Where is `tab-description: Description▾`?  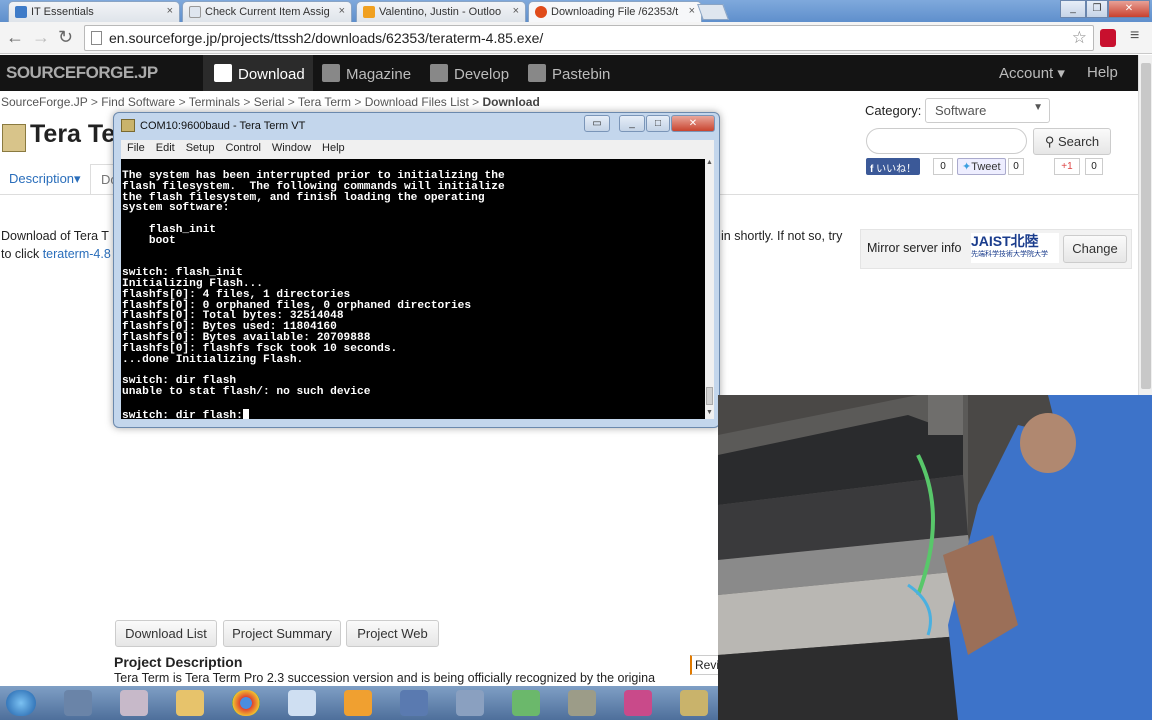 tab-description: Description▾ is located at coordinates (45, 179).